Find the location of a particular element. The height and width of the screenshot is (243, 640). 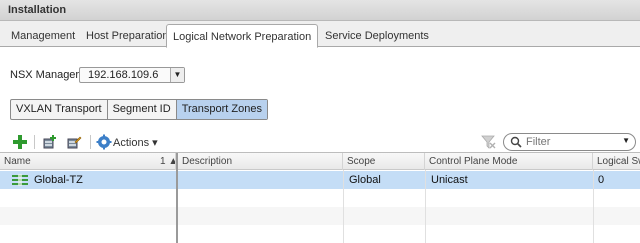

grid-toolbar: Actions ▾ ▼ is located at coordinates (323, 142).